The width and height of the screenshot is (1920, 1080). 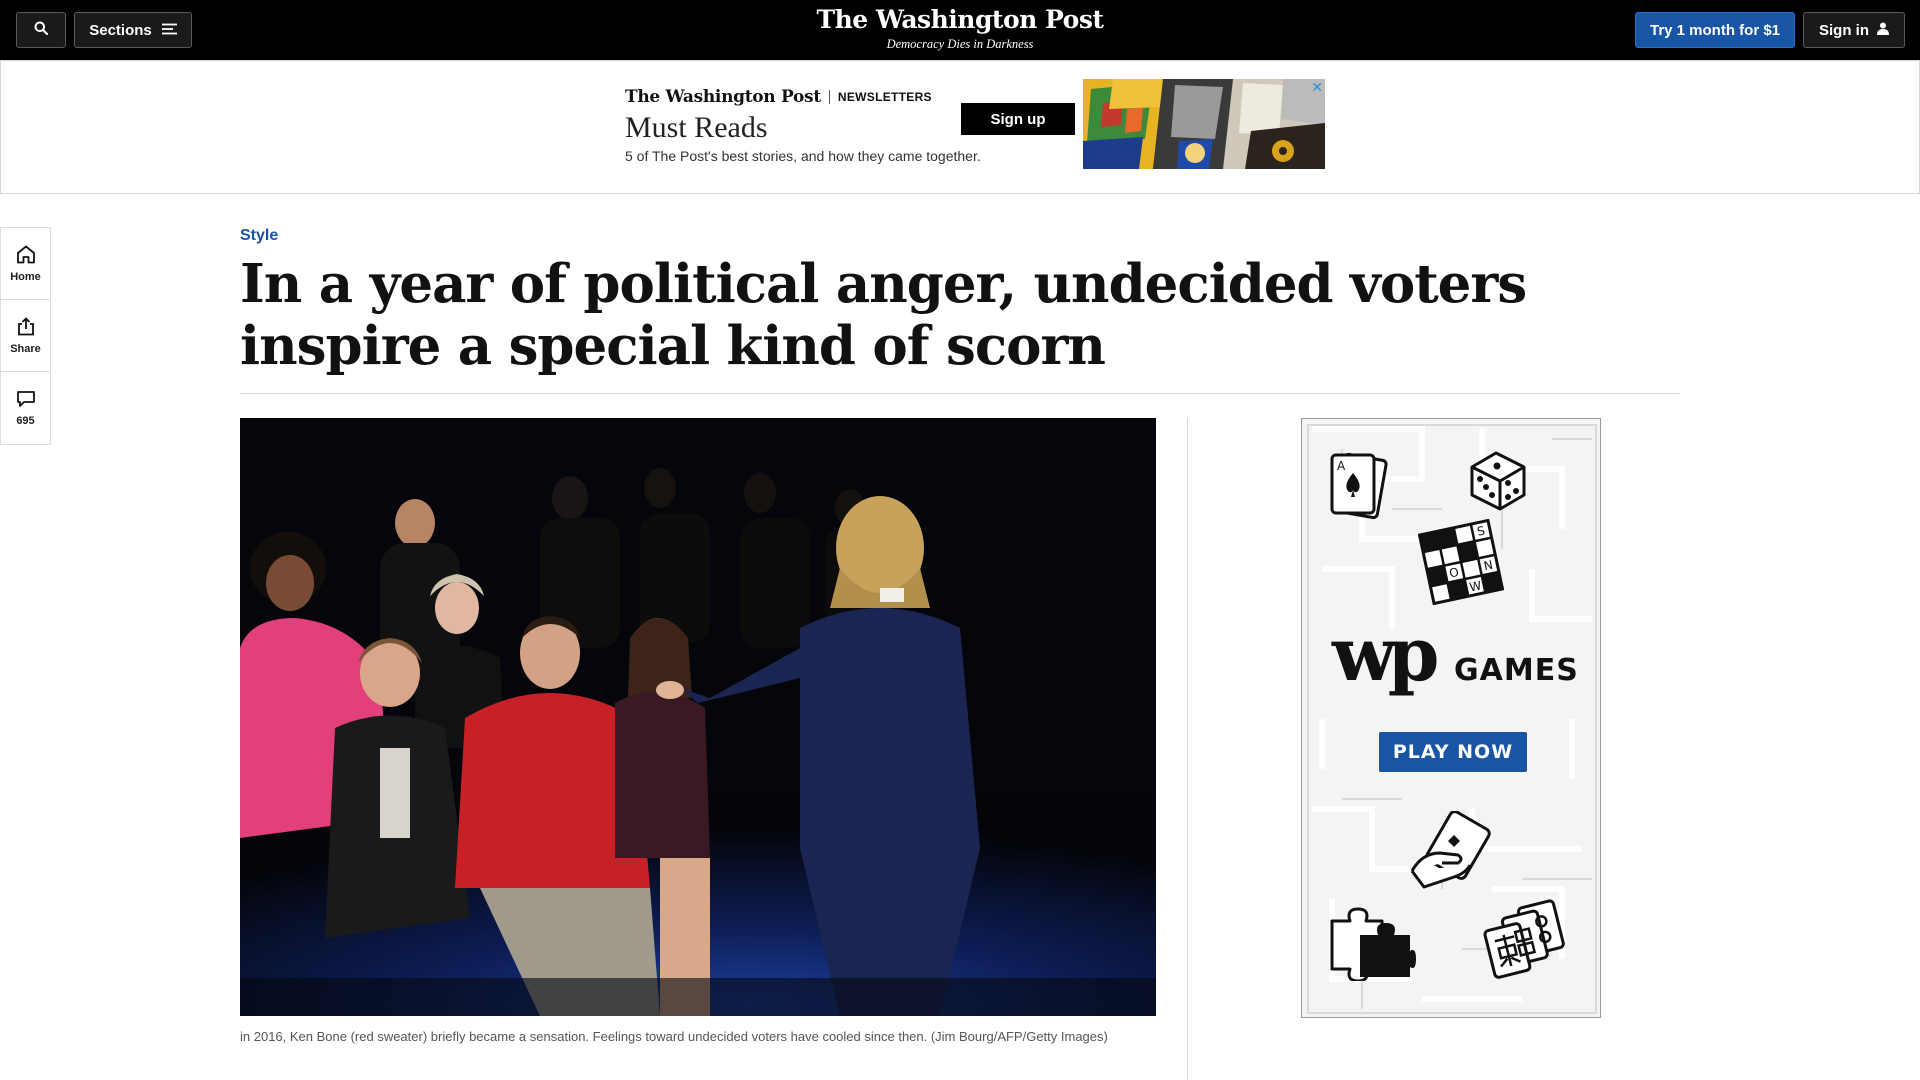 I want to click on share-icon, so click(x=26, y=327).